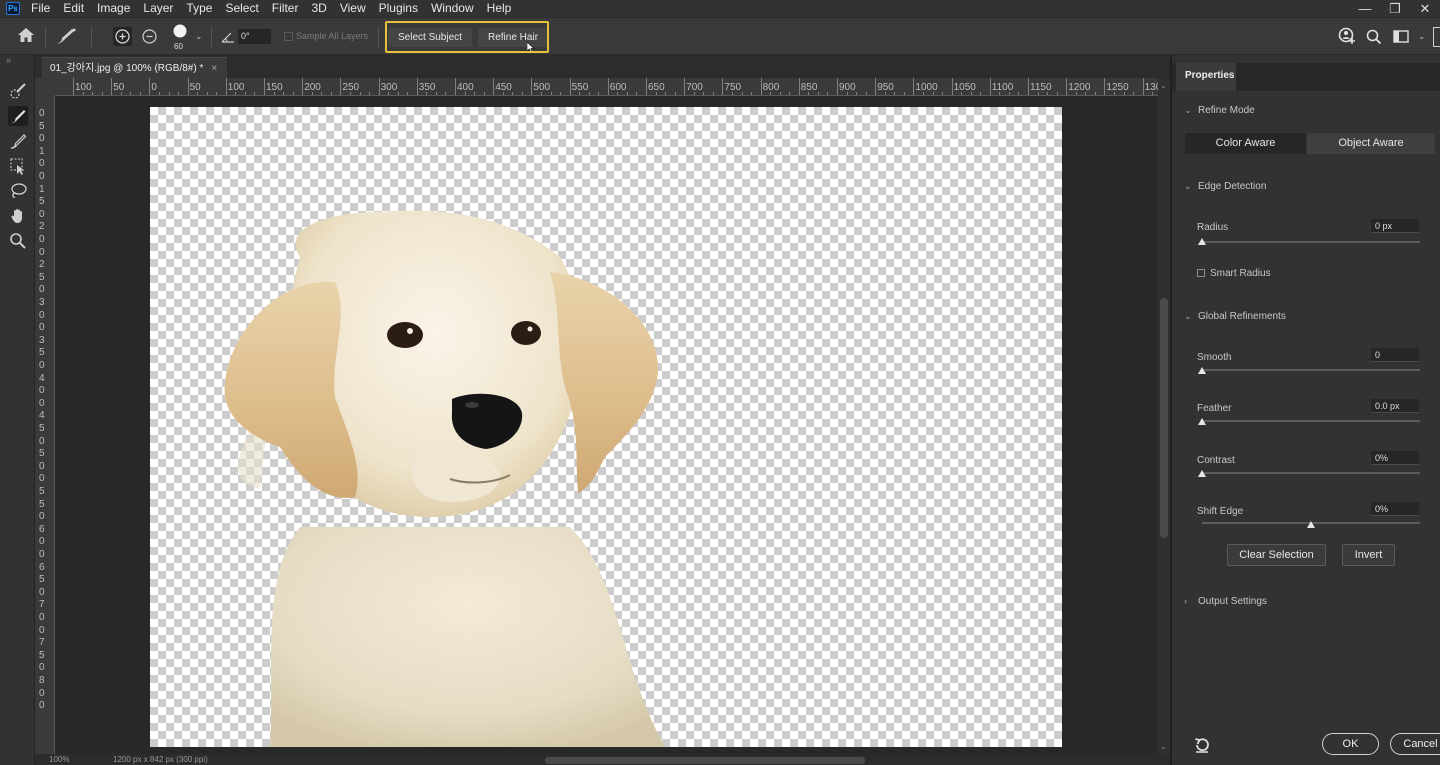 This screenshot has height=765, width=1440. What do you see at coordinates (1371, 143) in the screenshot?
I see `object-aware-button: Object Aware` at bounding box center [1371, 143].